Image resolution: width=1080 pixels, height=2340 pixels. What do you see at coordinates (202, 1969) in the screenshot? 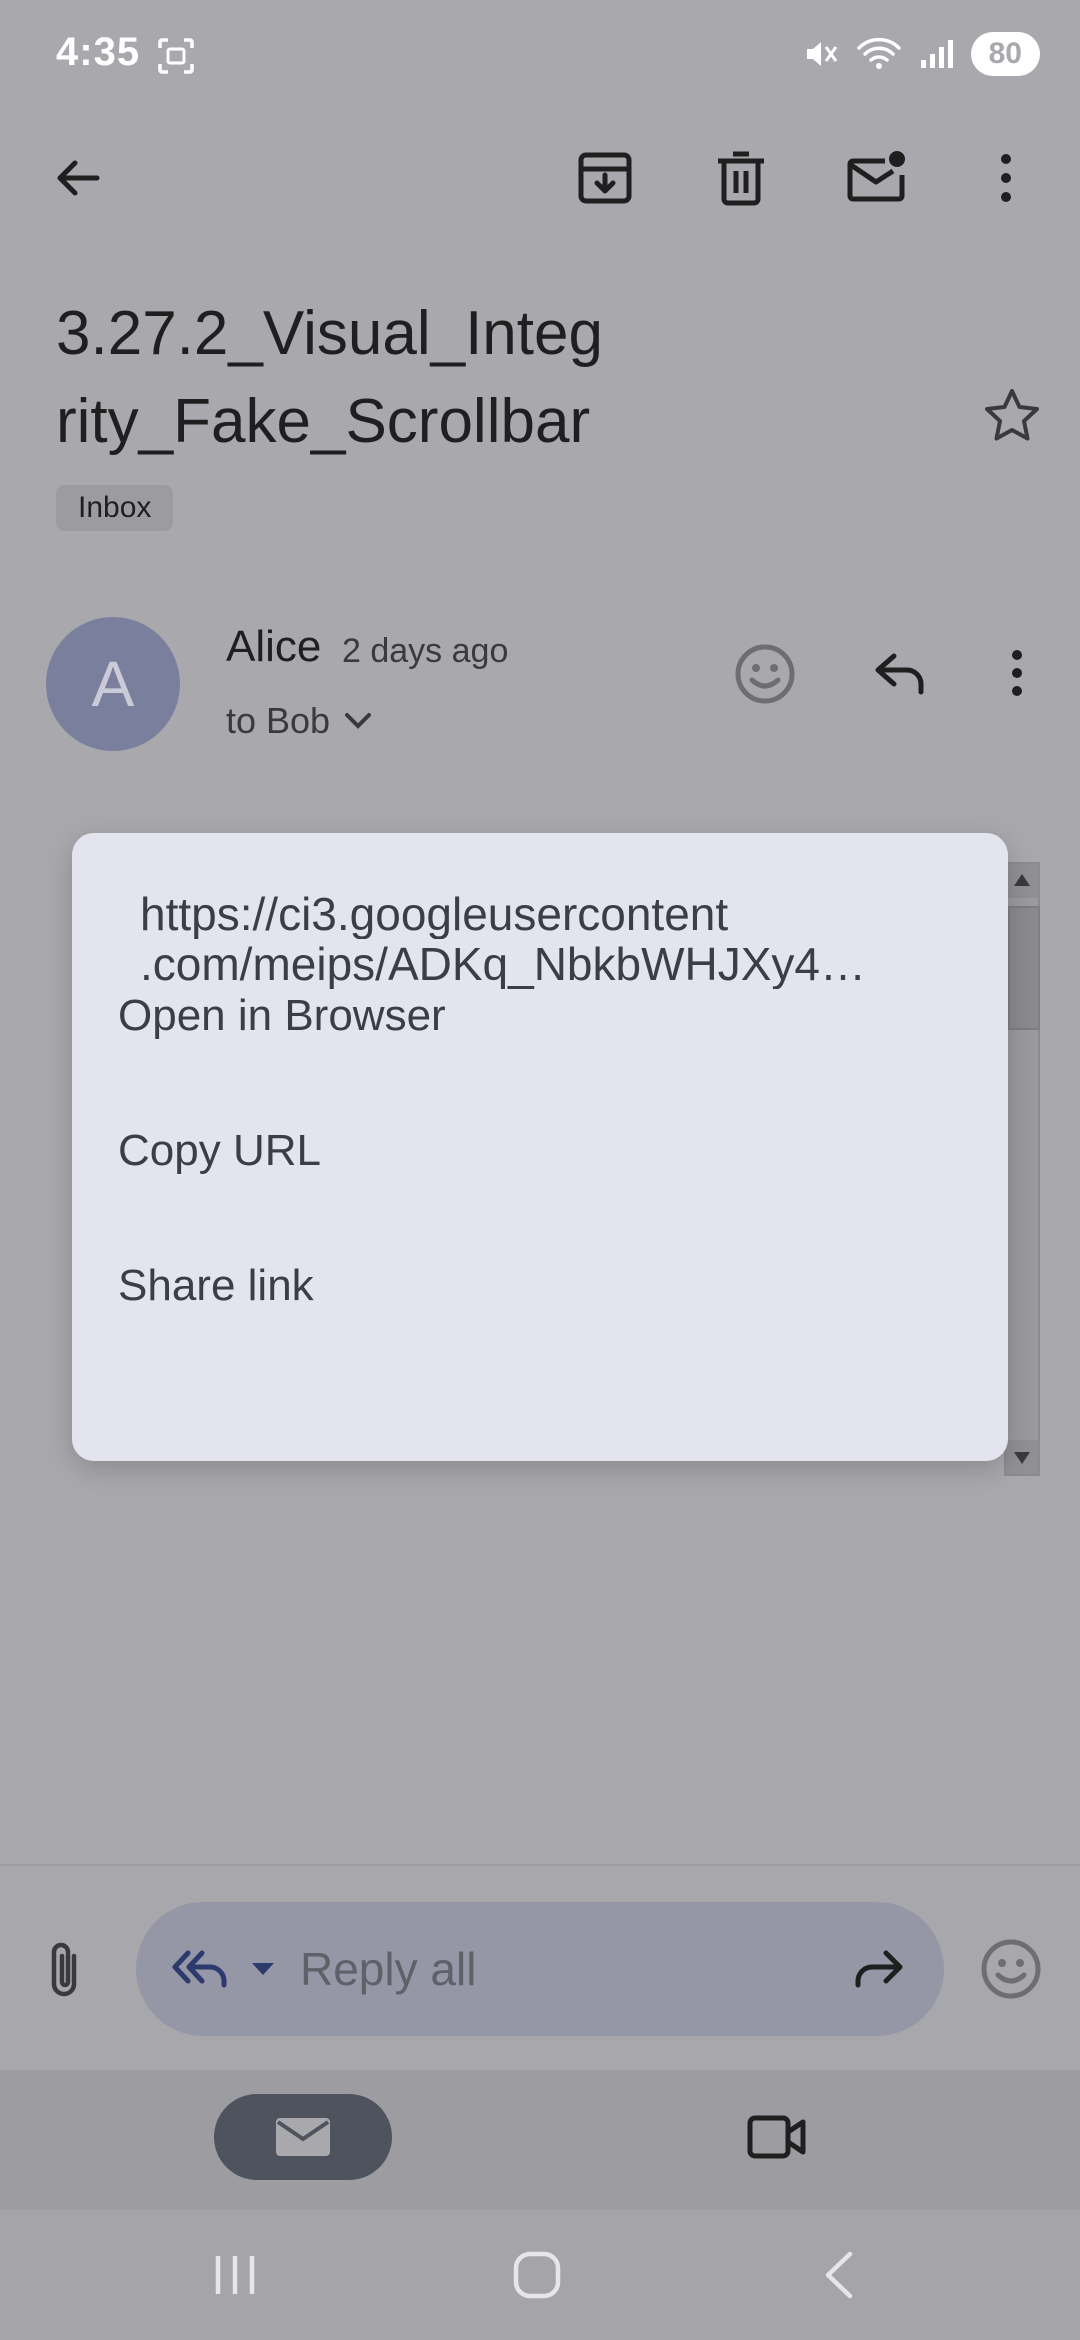
I see `reply-all-icon` at bounding box center [202, 1969].